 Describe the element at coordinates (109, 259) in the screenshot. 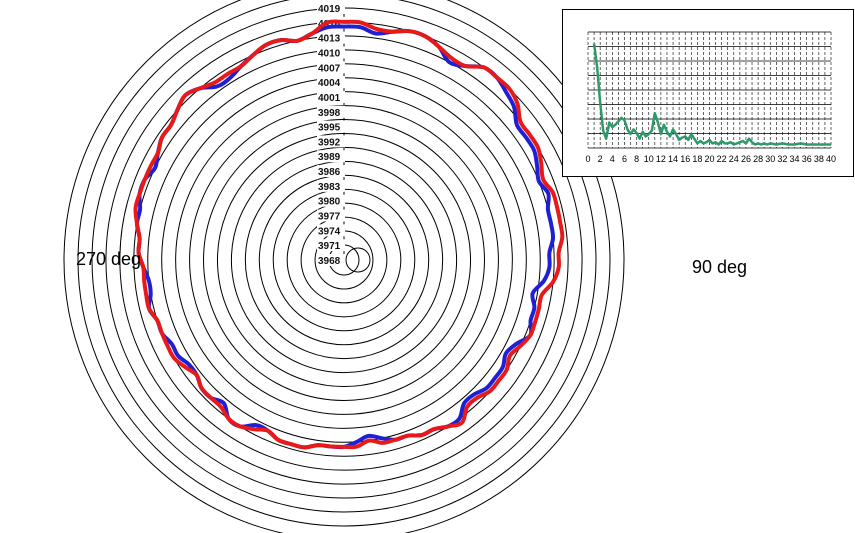

I see `angle-label-270: 270 deg` at that location.